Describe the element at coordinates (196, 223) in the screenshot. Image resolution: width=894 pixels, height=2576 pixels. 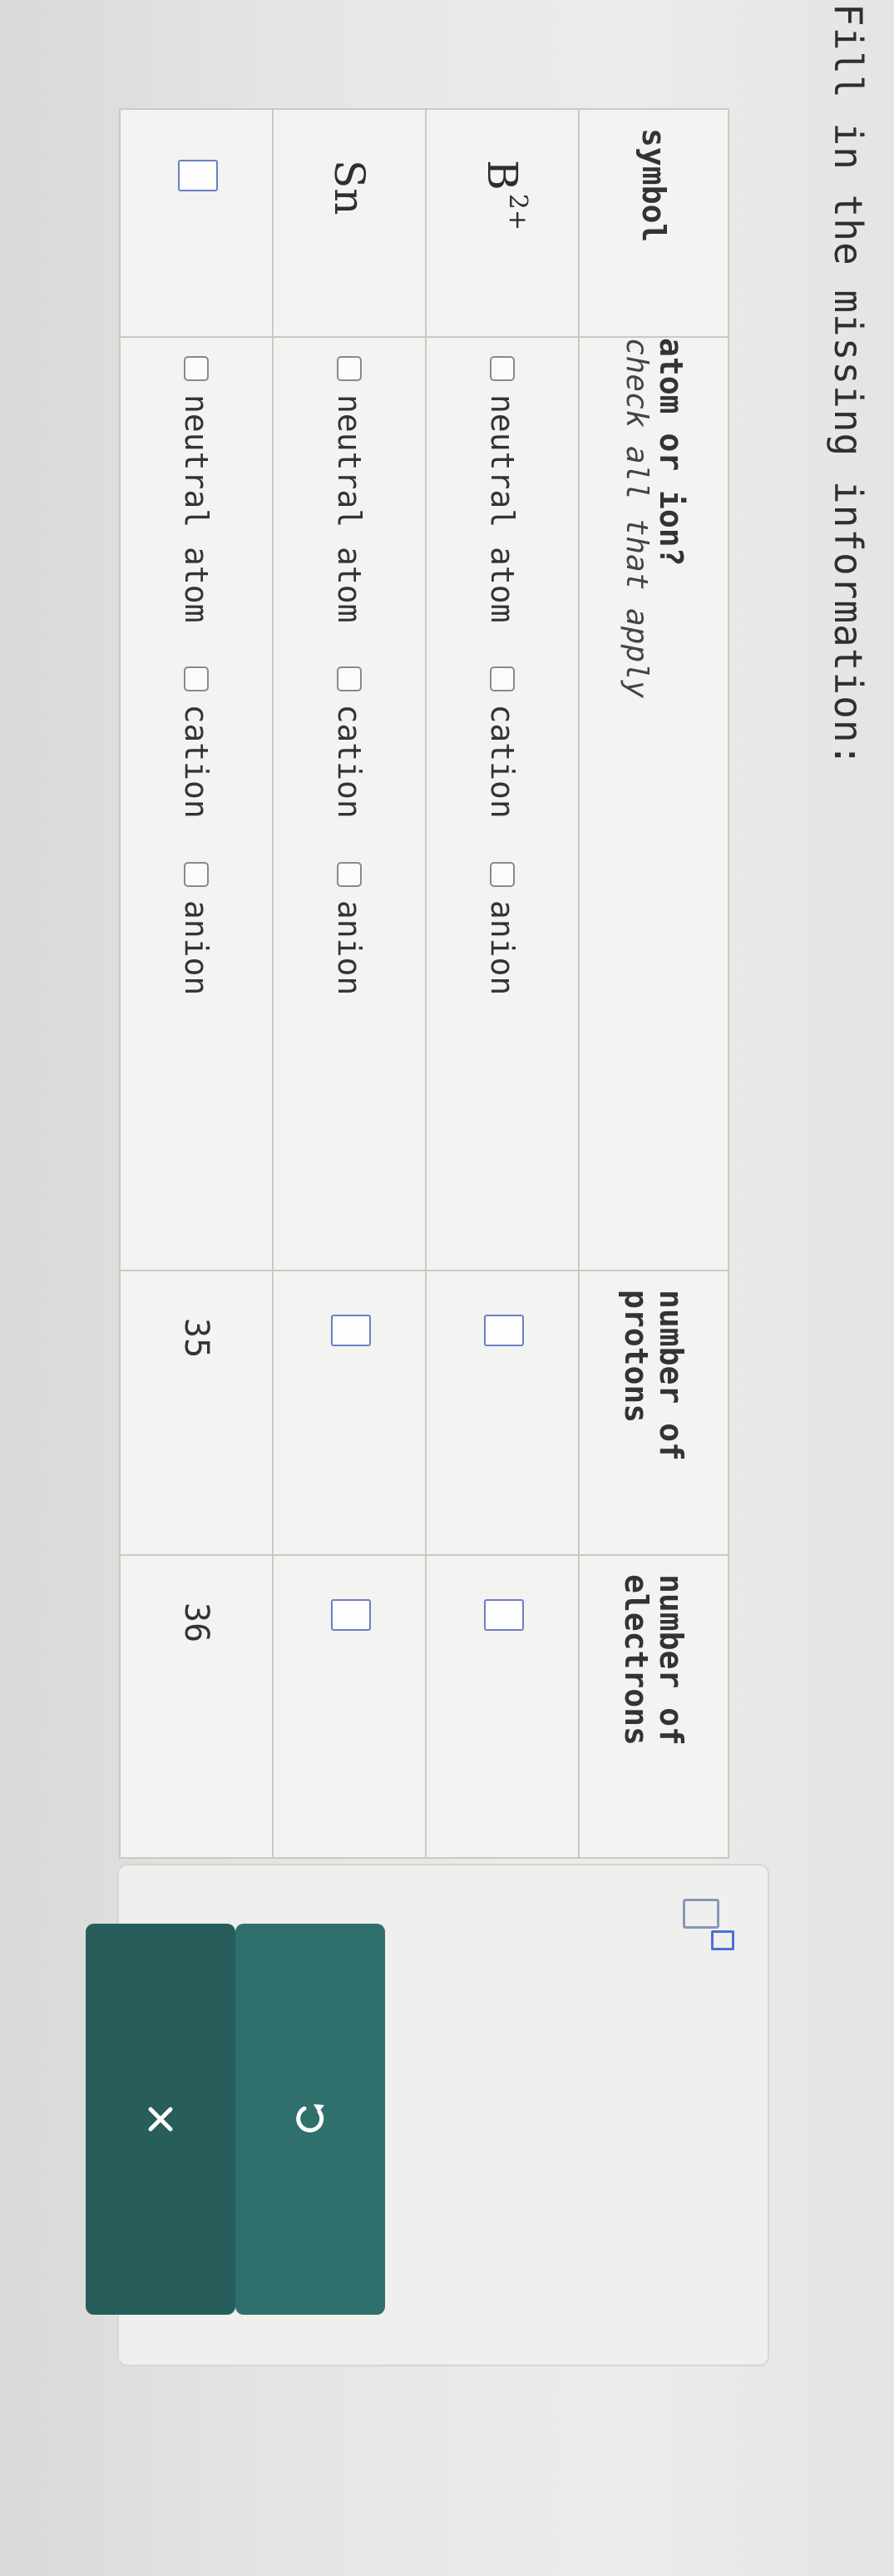
I see `symbol-cell` at that location.